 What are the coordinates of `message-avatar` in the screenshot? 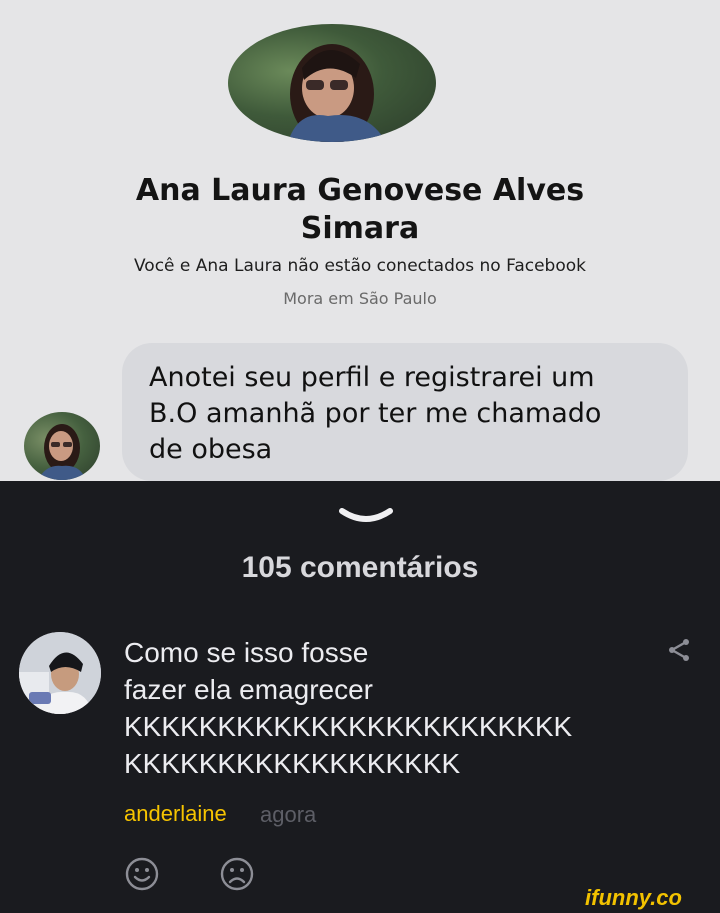 It's located at (62, 446).